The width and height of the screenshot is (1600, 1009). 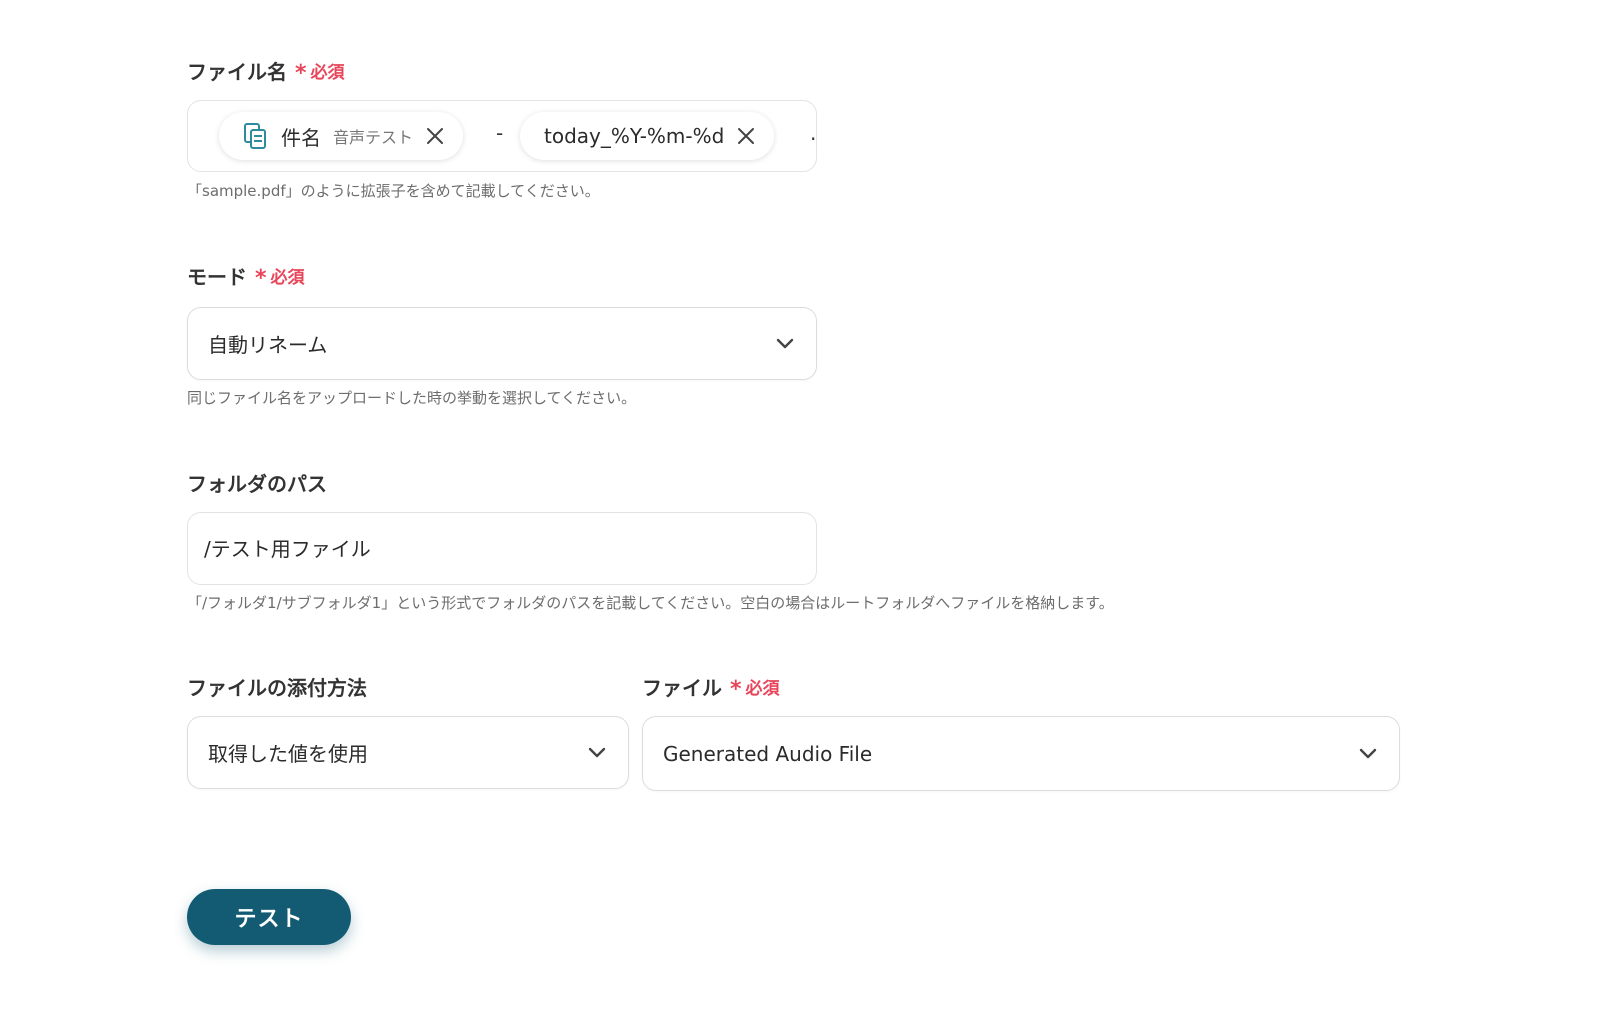 What do you see at coordinates (268, 345) in the screenshot?
I see `mode-select-value: 自動リネーム` at bounding box center [268, 345].